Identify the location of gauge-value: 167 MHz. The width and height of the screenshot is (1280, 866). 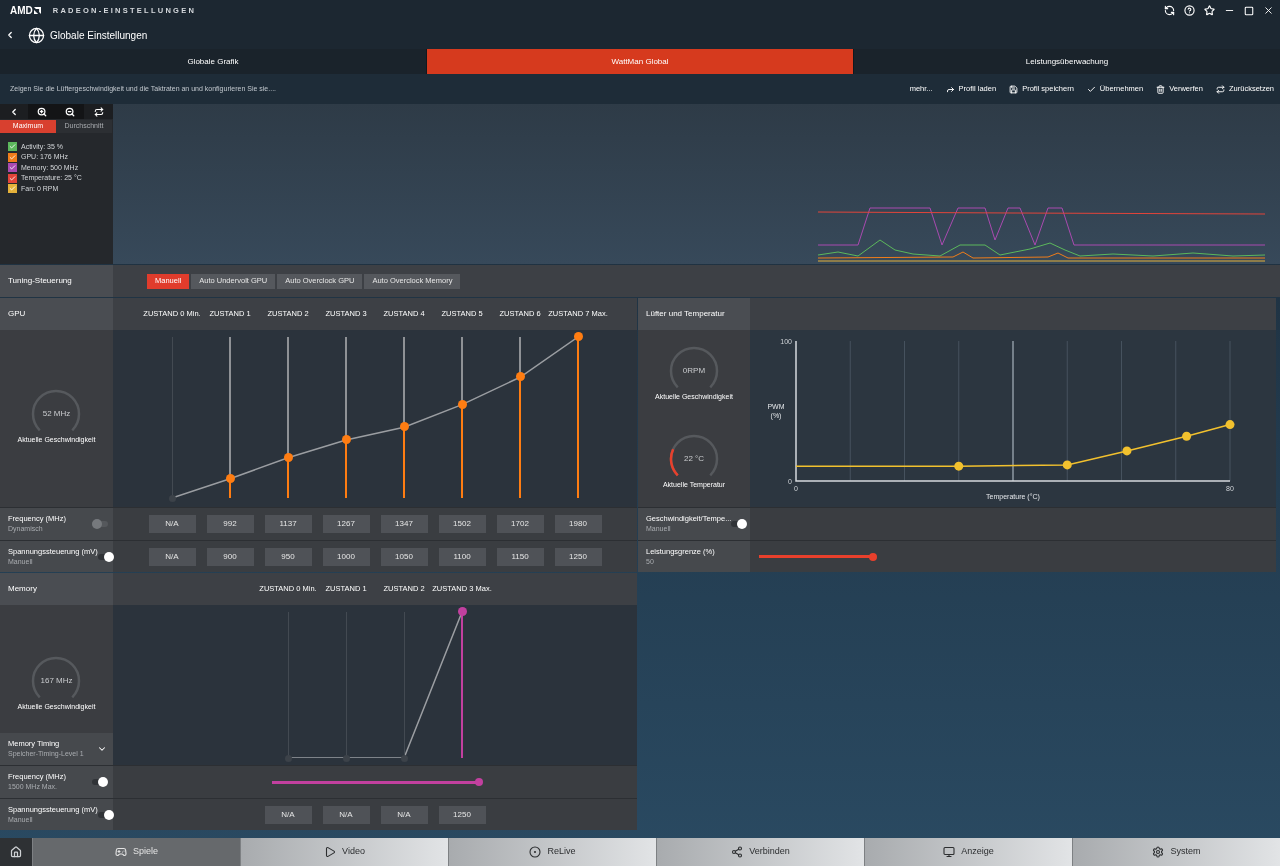
(56, 681).